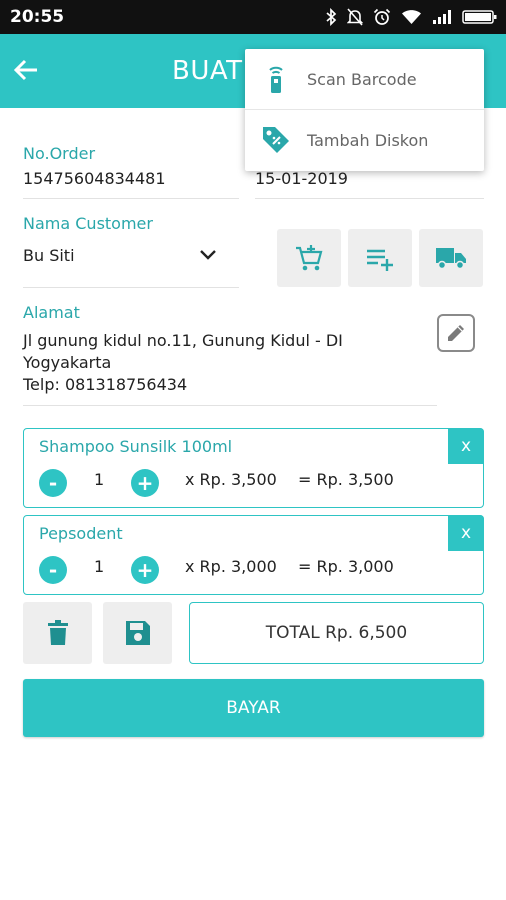 This screenshot has height=900, width=506. What do you see at coordinates (355, 17) in the screenshot?
I see `mute-bell-icon` at bounding box center [355, 17].